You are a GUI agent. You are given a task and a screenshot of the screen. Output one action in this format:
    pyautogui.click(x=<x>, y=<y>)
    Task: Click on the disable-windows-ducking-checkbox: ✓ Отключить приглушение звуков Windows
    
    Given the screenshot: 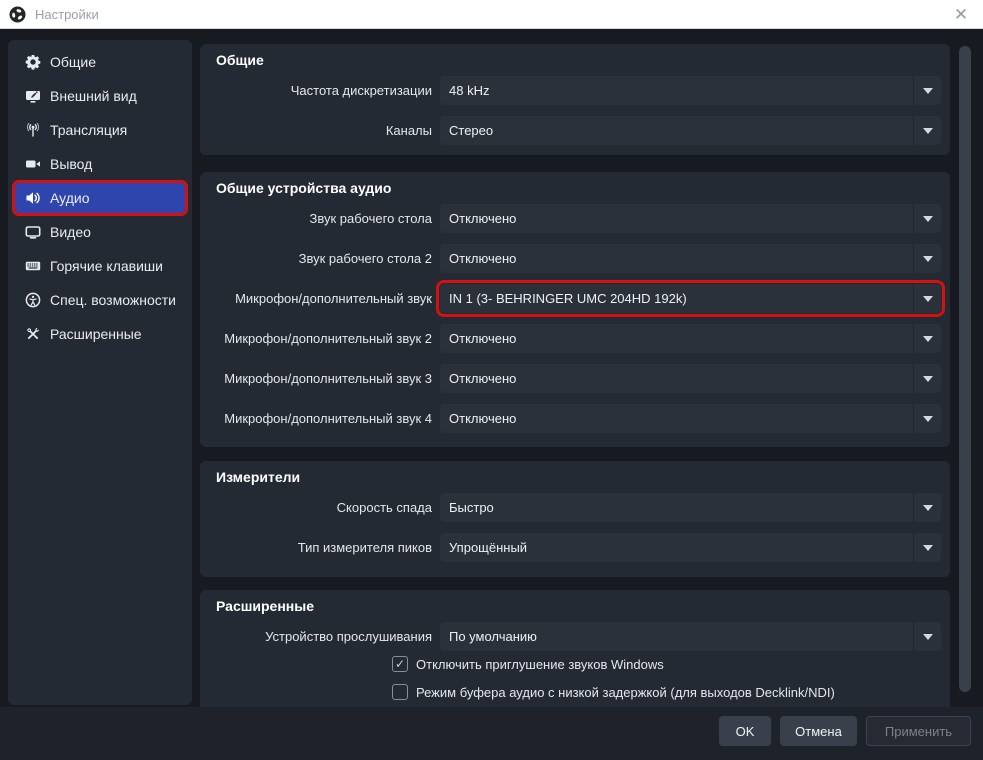 What is the action you would take?
    pyautogui.click(x=528, y=664)
    